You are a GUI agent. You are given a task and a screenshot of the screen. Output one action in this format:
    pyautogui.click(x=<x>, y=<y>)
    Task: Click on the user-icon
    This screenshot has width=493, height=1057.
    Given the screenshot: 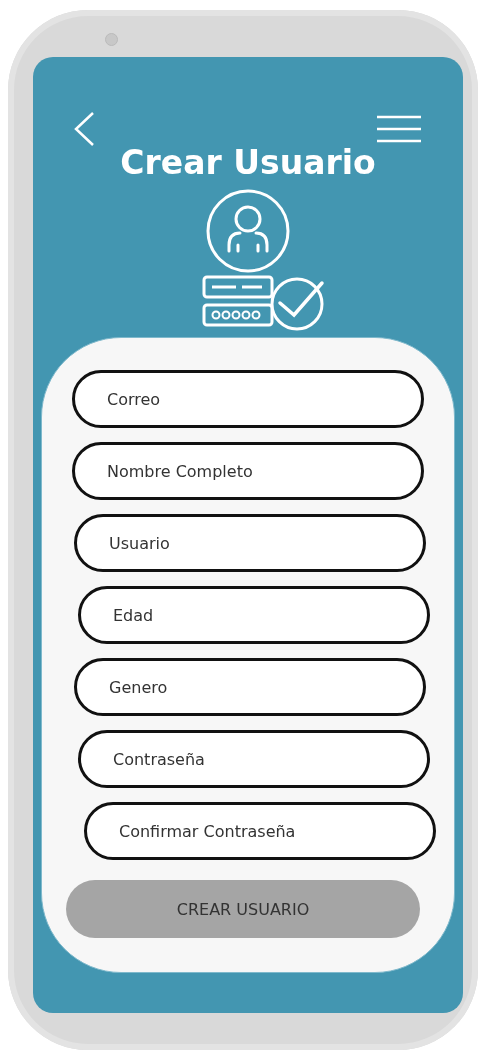 What is the action you would take?
    pyautogui.click(x=248, y=231)
    